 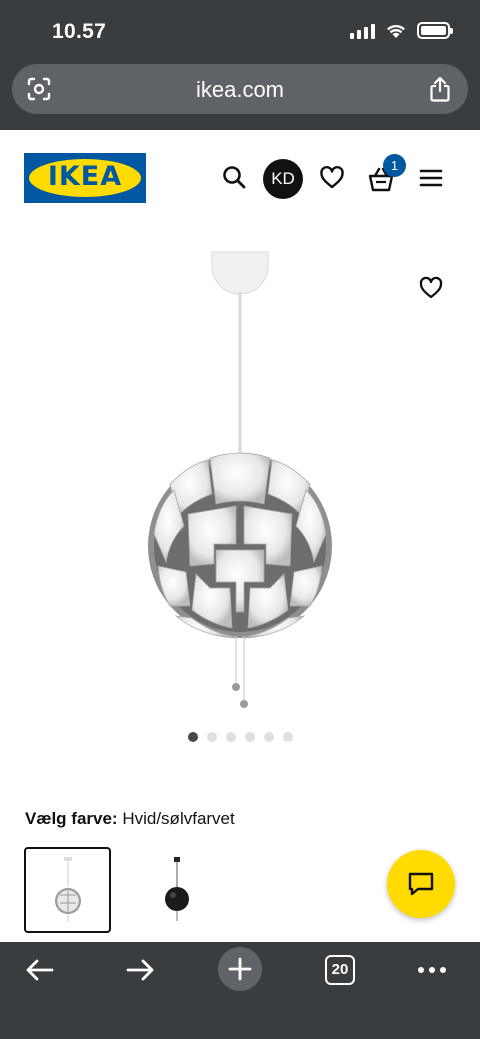 I want to click on battery-icon, so click(x=435, y=30).